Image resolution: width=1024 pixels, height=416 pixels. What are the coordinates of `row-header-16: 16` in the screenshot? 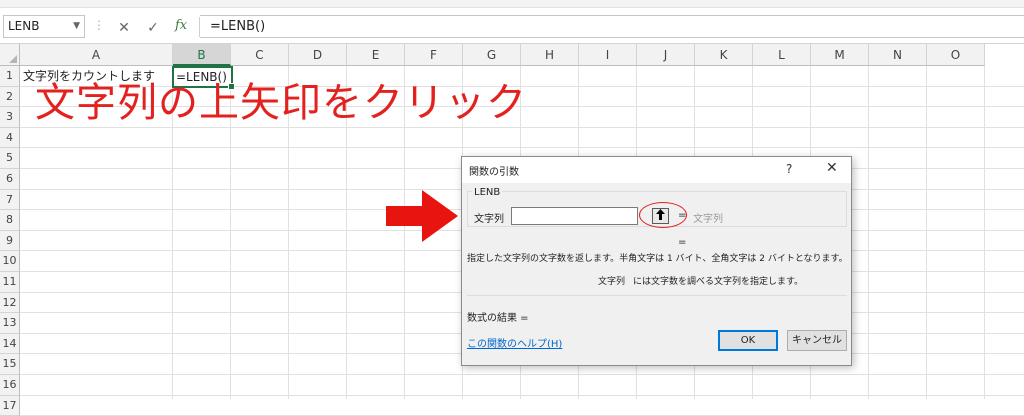 It's located at (10, 385).